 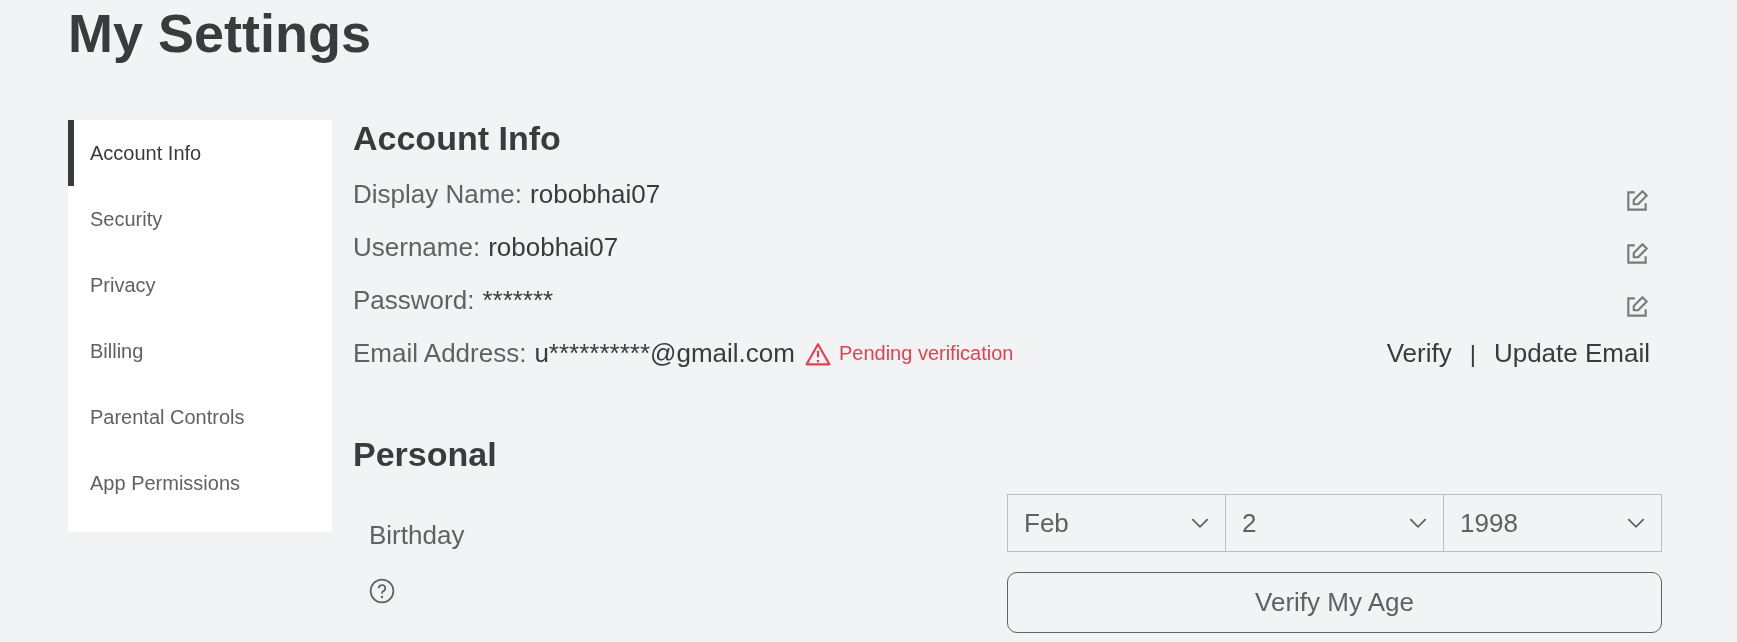 What do you see at coordinates (417, 247) in the screenshot?
I see `field-label: Username:` at bounding box center [417, 247].